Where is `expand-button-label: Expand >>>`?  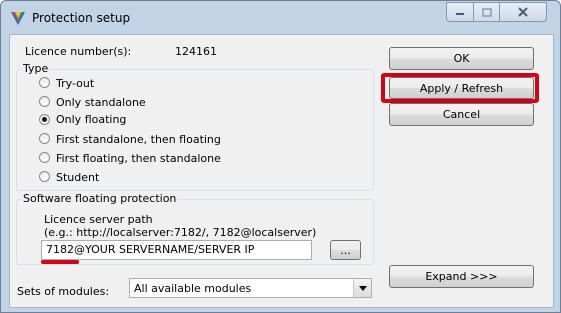 expand-button-label: Expand >>> is located at coordinates (461, 276).